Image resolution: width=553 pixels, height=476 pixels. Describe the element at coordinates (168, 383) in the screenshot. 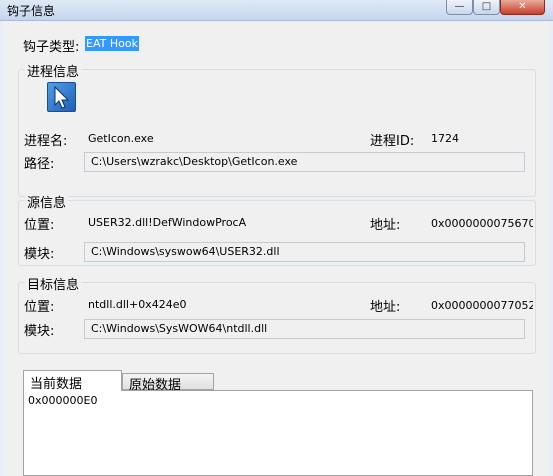

I see `tab-original-data: 原始数据` at that location.